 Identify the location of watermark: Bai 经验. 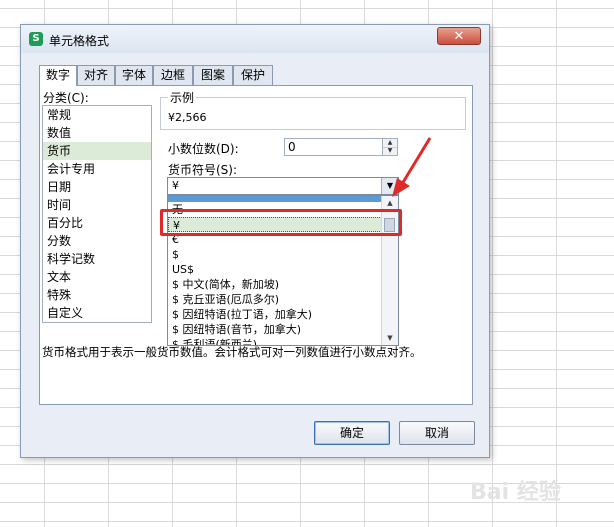
(515, 492).